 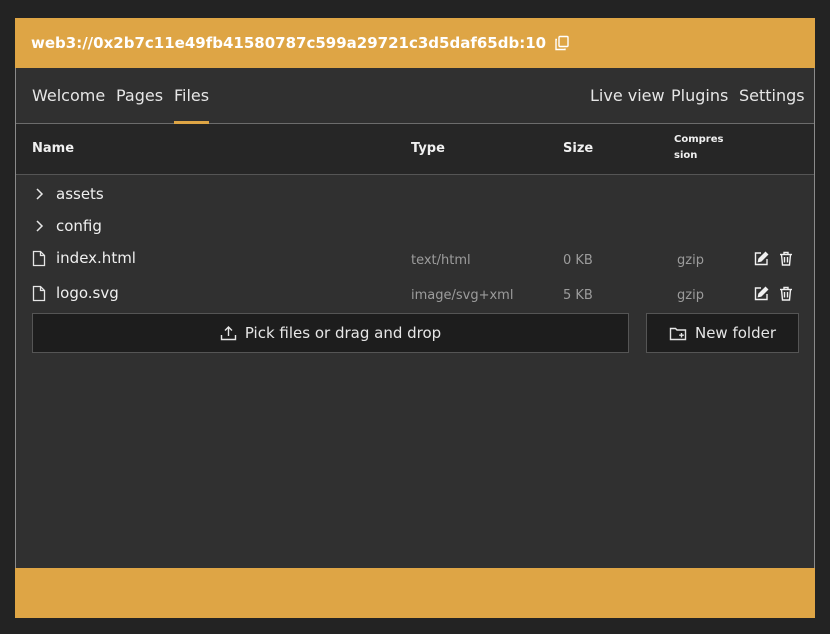 I want to click on folder-plus-icon, so click(x=678, y=333).